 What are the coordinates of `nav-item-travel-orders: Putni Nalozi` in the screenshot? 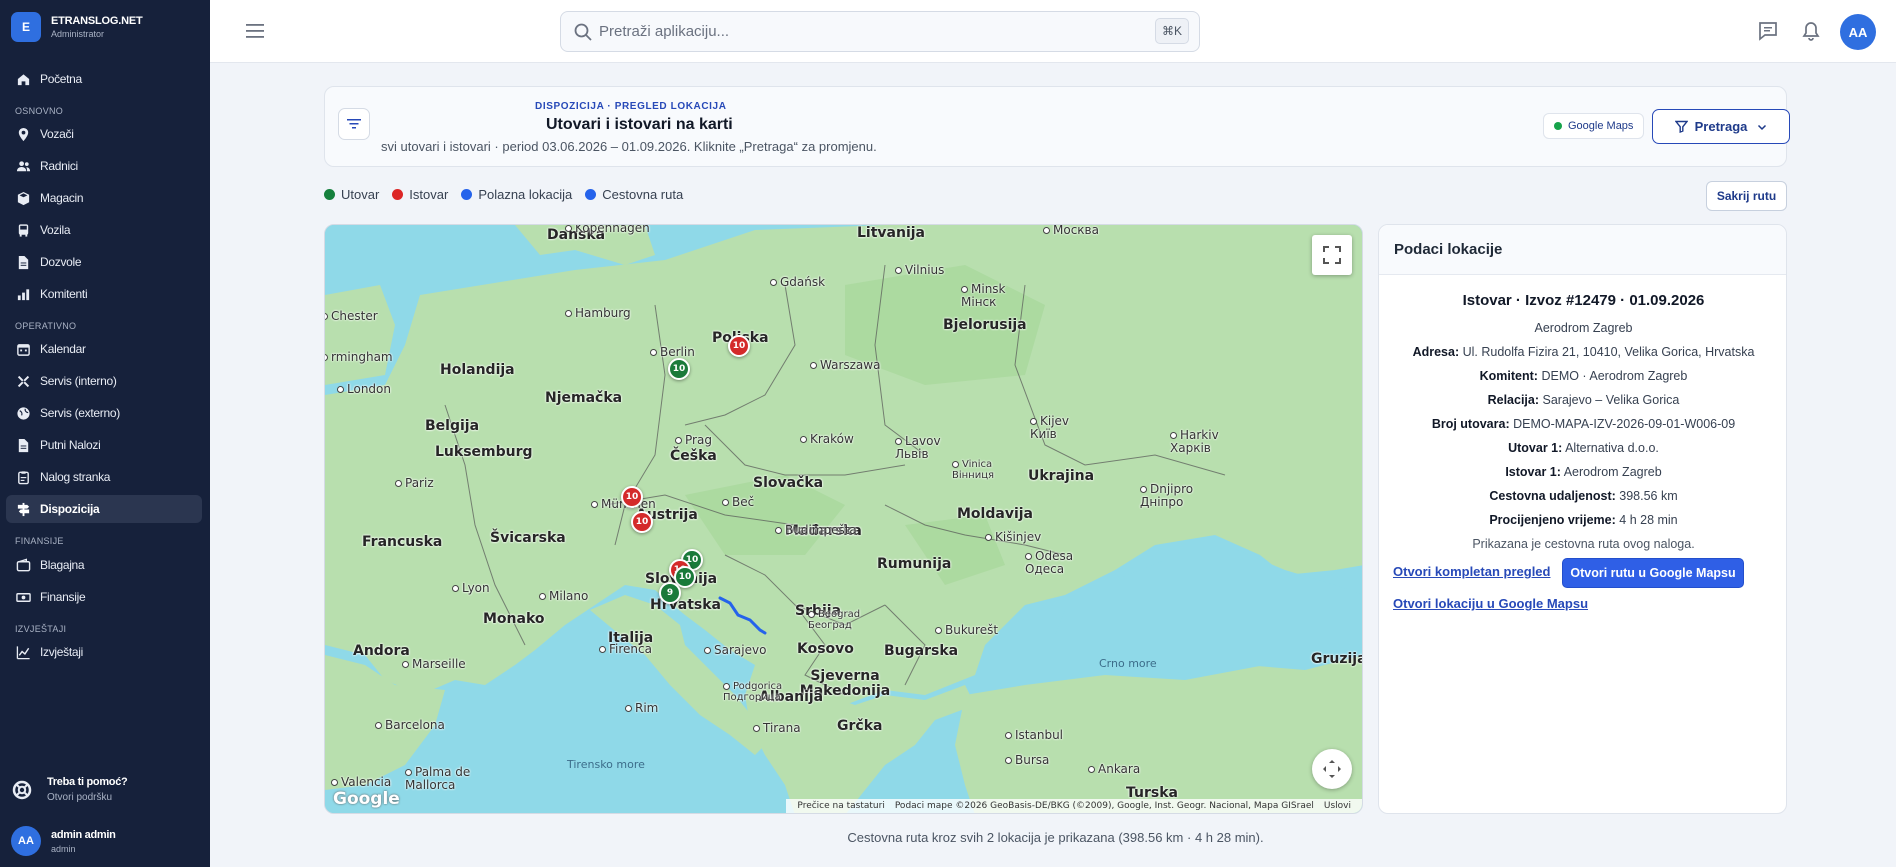 It's located at (104, 445).